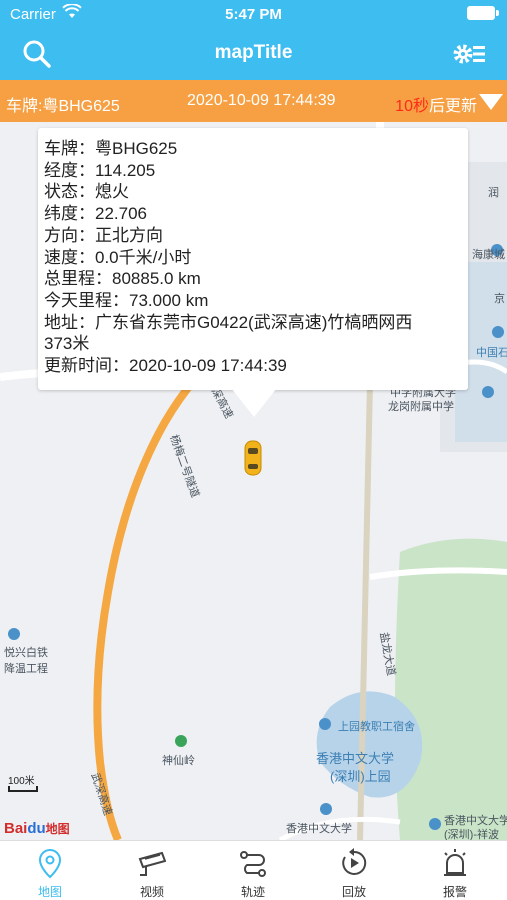 The height and width of the screenshot is (900, 507). I want to click on tab-alarm: 报警, so click(455, 870).